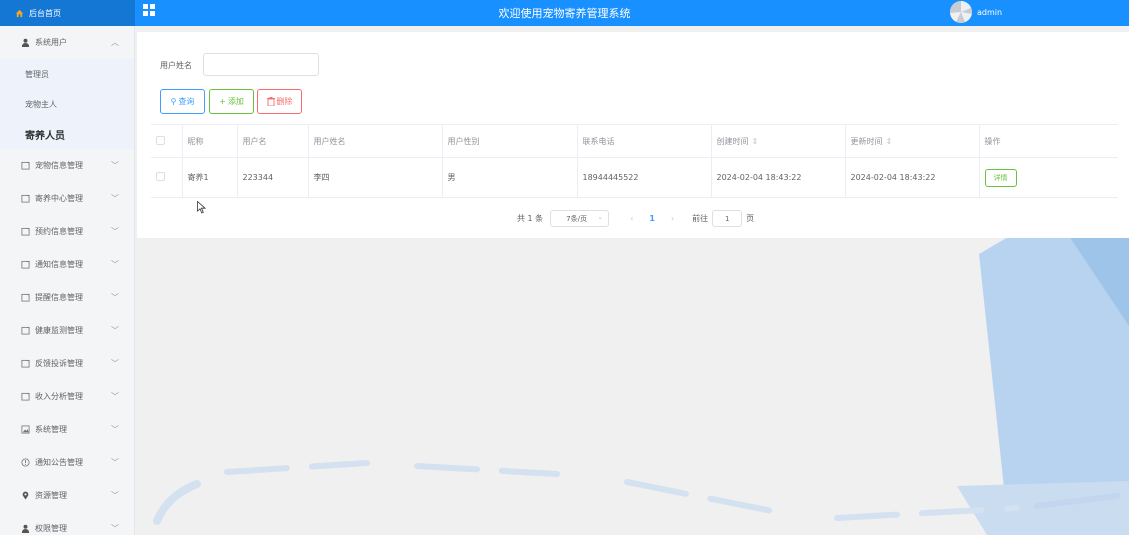 This screenshot has height=535, width=1129. I want to click on menu-group-label: 反馈投诉管理, so click(59, 363).